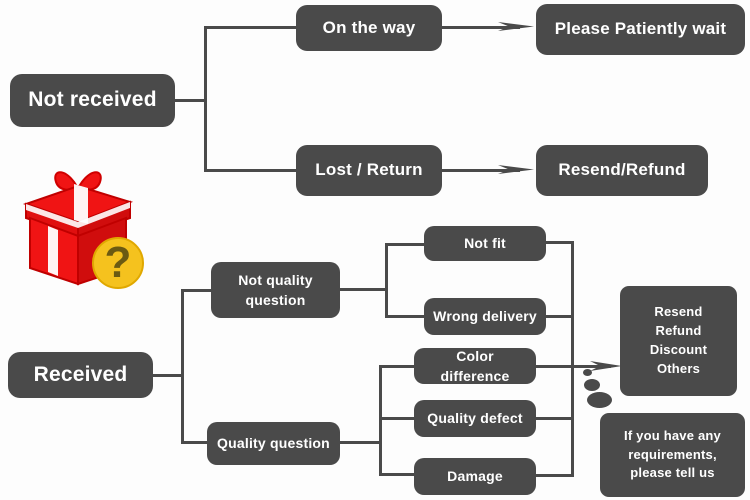 This screenshot has width=750, height=500. What do you see at coordinates (518, 170) in the screenshot?
I see `arrowhead-to-resend-refund` at bounding box center [518, 170].